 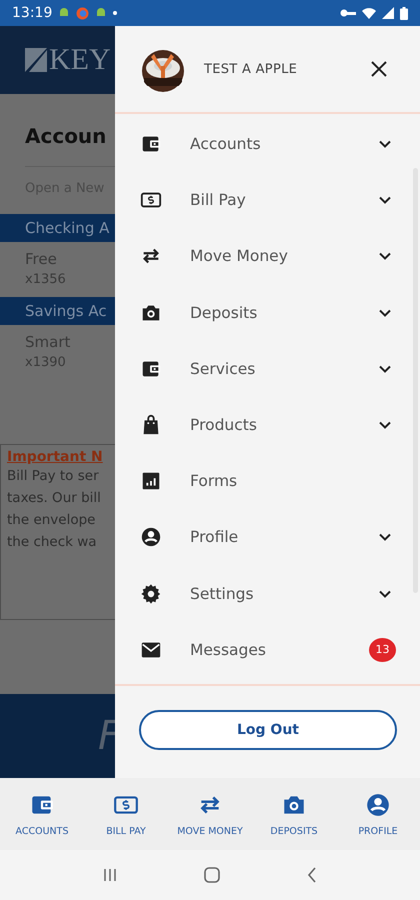 What do you see at coordinates (211, 875) in the screenshot?
I see `home-icon` at bounding box center [211, 875].